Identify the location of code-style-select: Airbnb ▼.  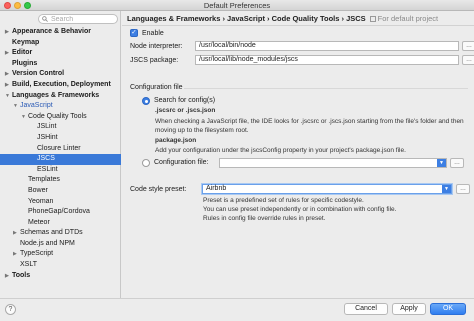
(327, 189).